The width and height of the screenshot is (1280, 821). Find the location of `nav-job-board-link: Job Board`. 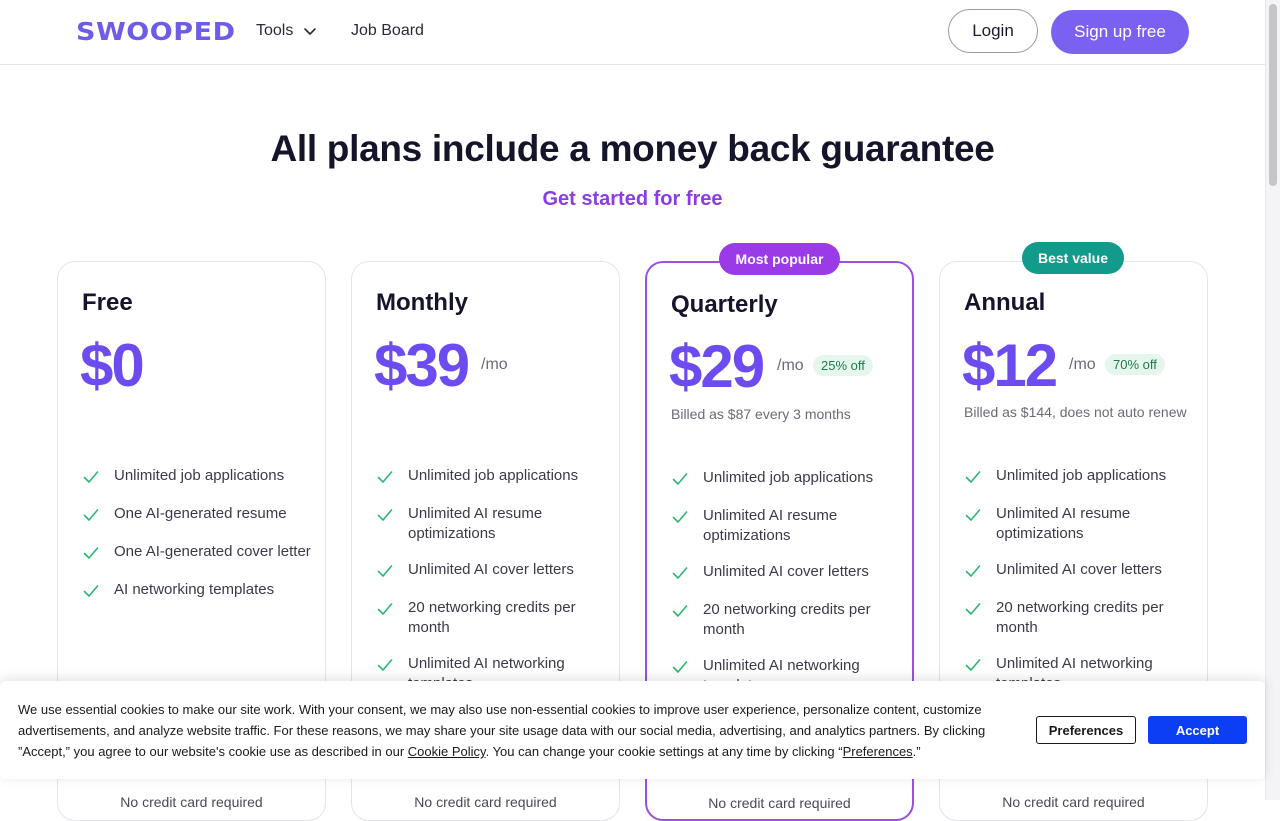

nav-job-board-link: Job Board is located at coordinates (387, 31).